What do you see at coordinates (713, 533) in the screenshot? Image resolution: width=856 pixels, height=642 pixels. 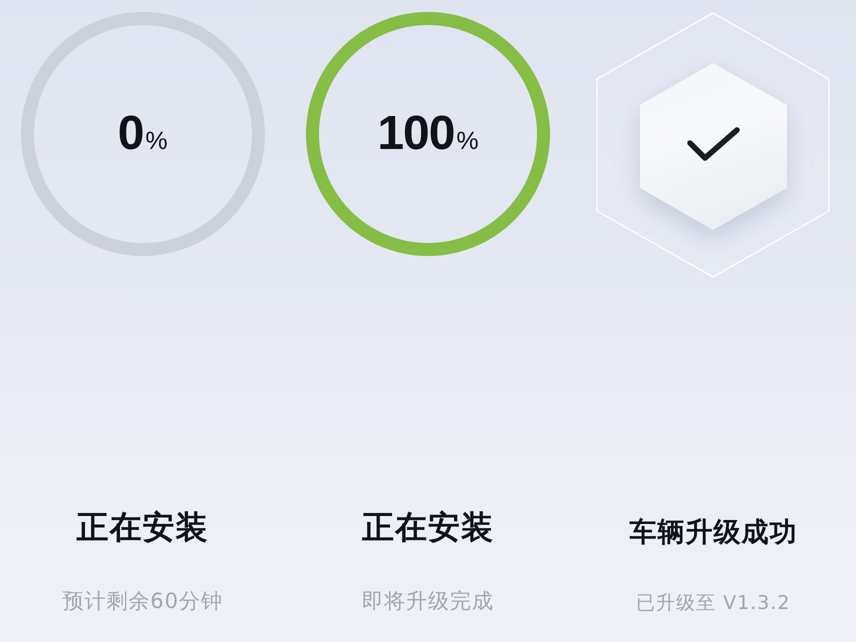 I see `status-title: 车辆升级成功` at bounding box center [713, 533].